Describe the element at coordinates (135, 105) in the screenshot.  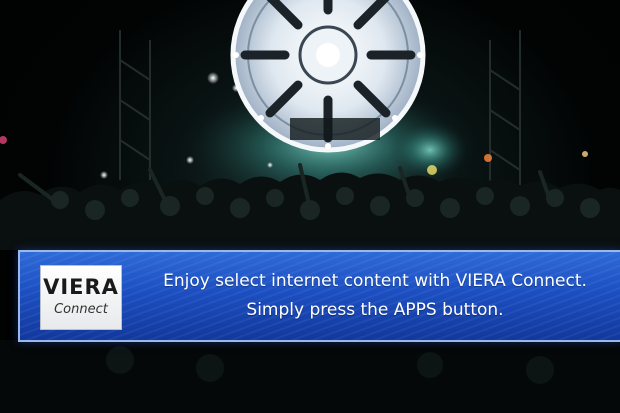
I see `left-truss` at that location.